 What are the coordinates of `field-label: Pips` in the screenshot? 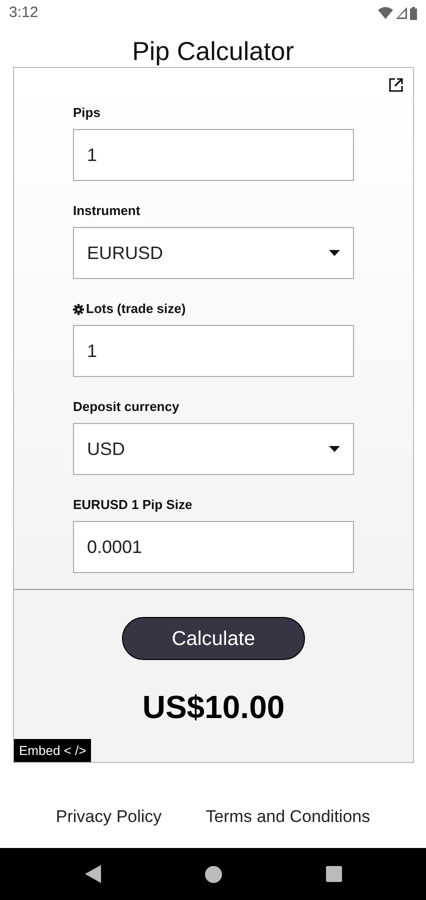 It's located at (86, 113).